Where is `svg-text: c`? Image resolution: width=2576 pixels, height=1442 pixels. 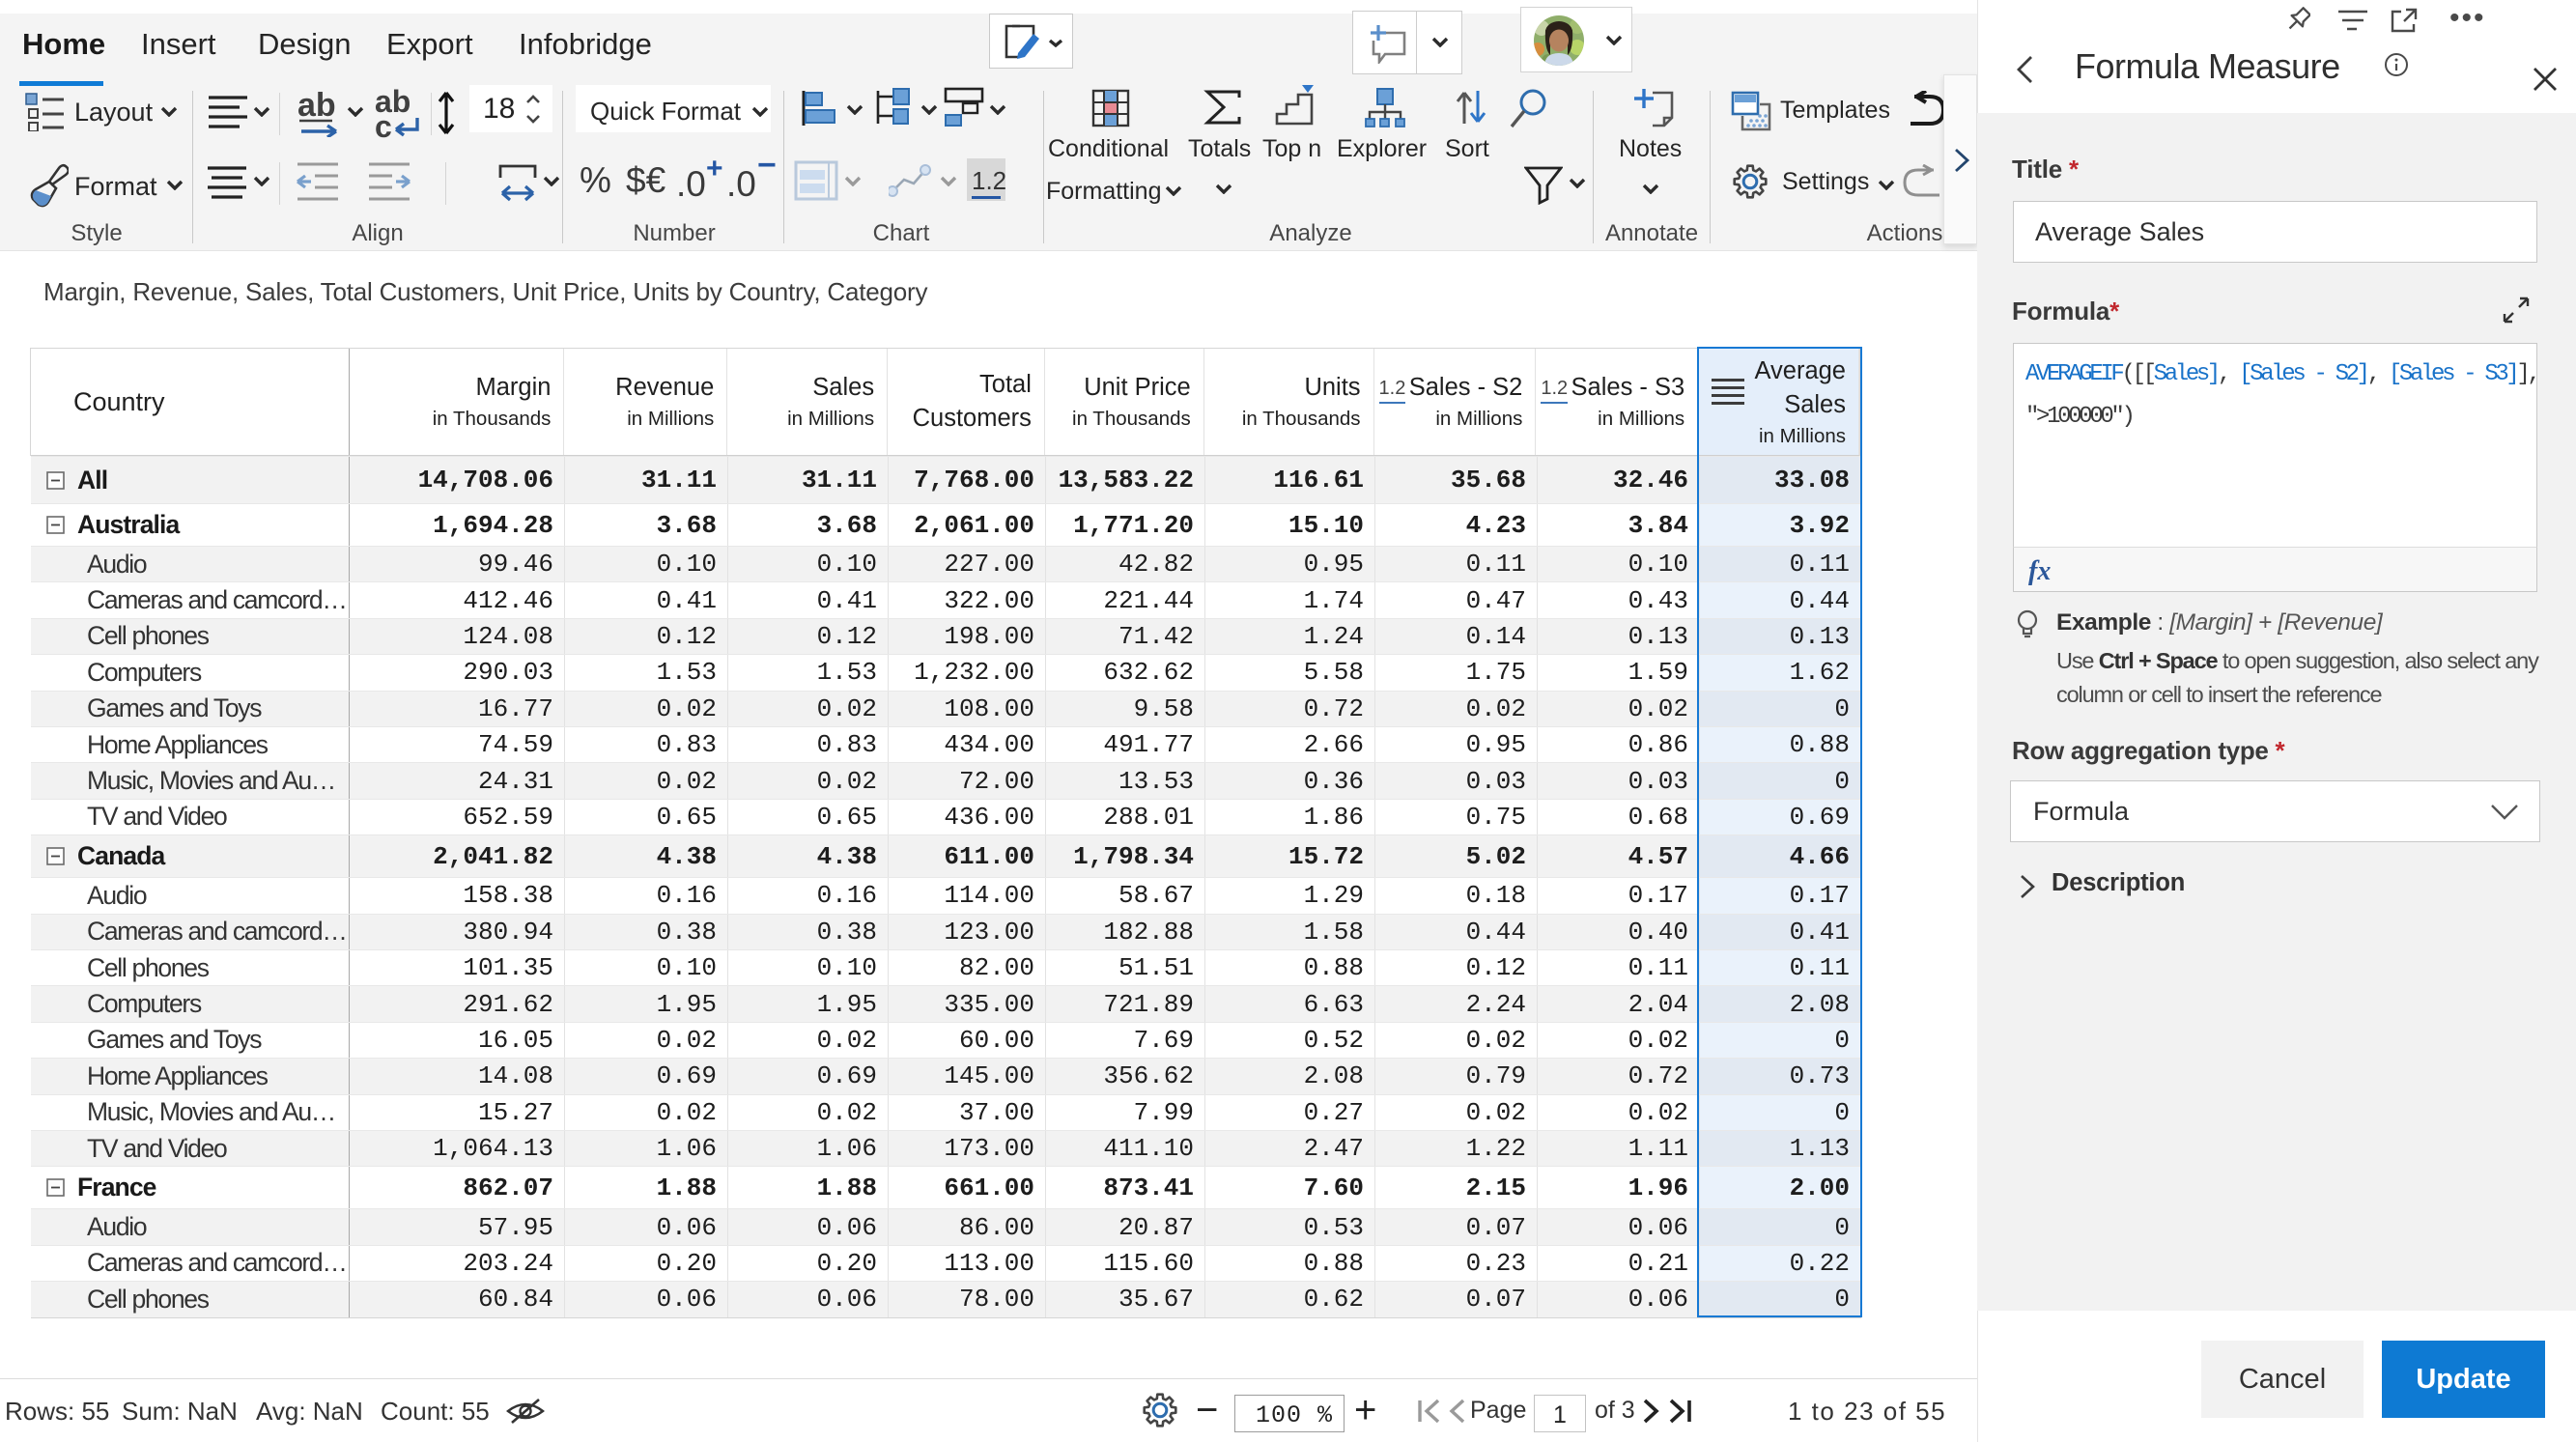 svg-text: c is located at coordinates (383, 124).